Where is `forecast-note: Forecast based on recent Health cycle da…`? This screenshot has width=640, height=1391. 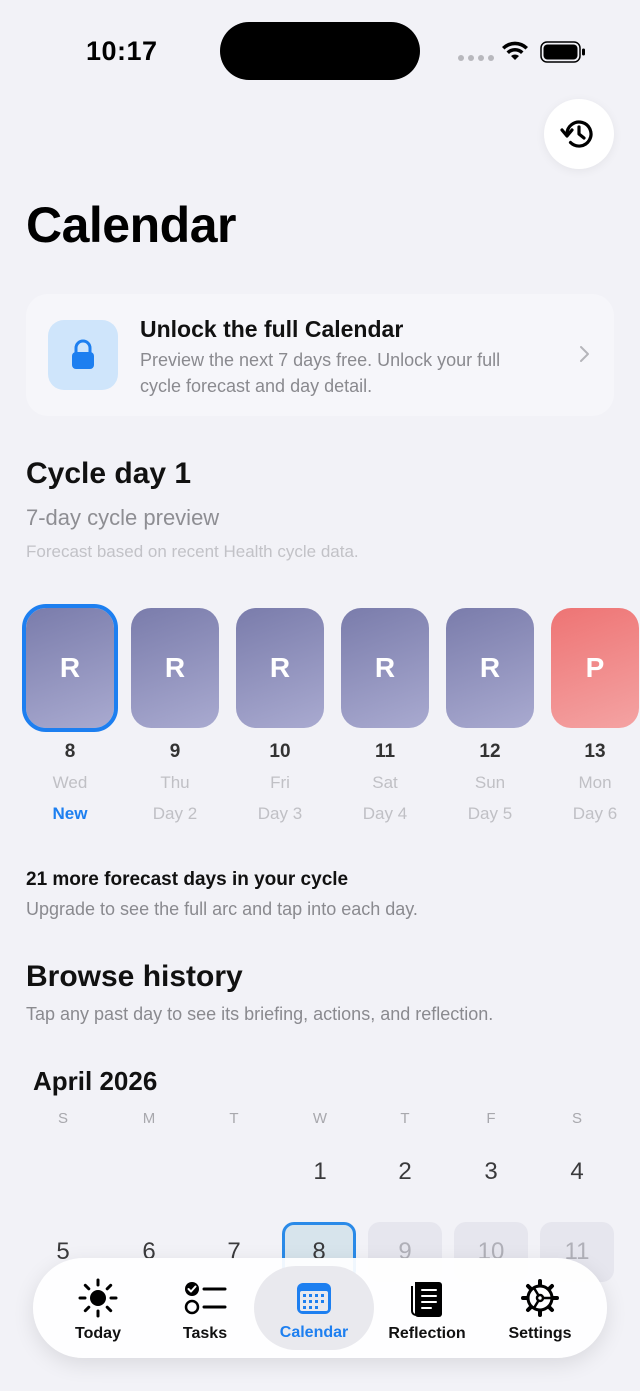 forecast-note: Forecast based on recent Health cycle da… is located at coordinates (192, 551).